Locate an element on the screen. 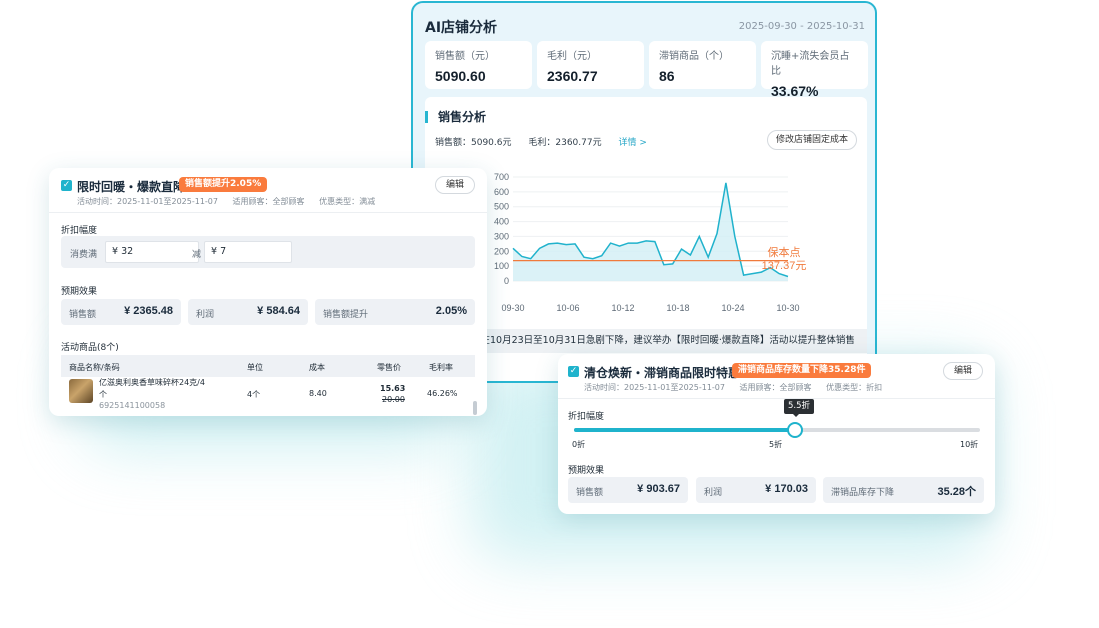  effect-sales: 销售额 ¥ 2365.48 is located at coordinates (121, 312).